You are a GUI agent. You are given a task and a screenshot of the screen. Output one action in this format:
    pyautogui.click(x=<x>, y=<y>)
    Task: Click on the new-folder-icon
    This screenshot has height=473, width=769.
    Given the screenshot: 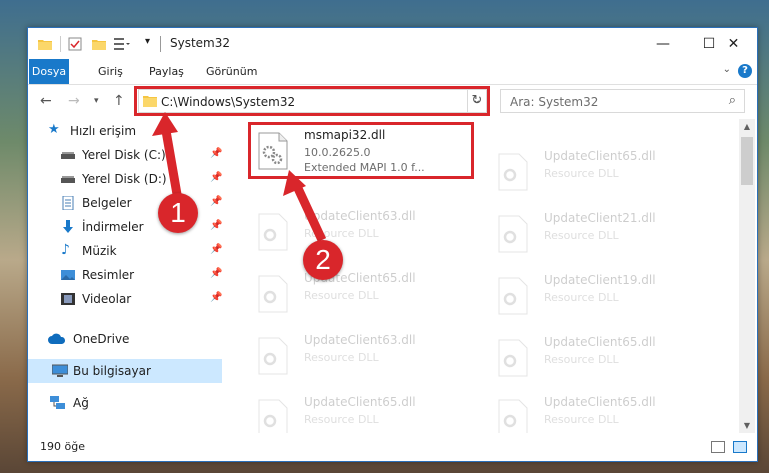 What is the action you would take?
    pyautogui.click(x=99, y=44)
    